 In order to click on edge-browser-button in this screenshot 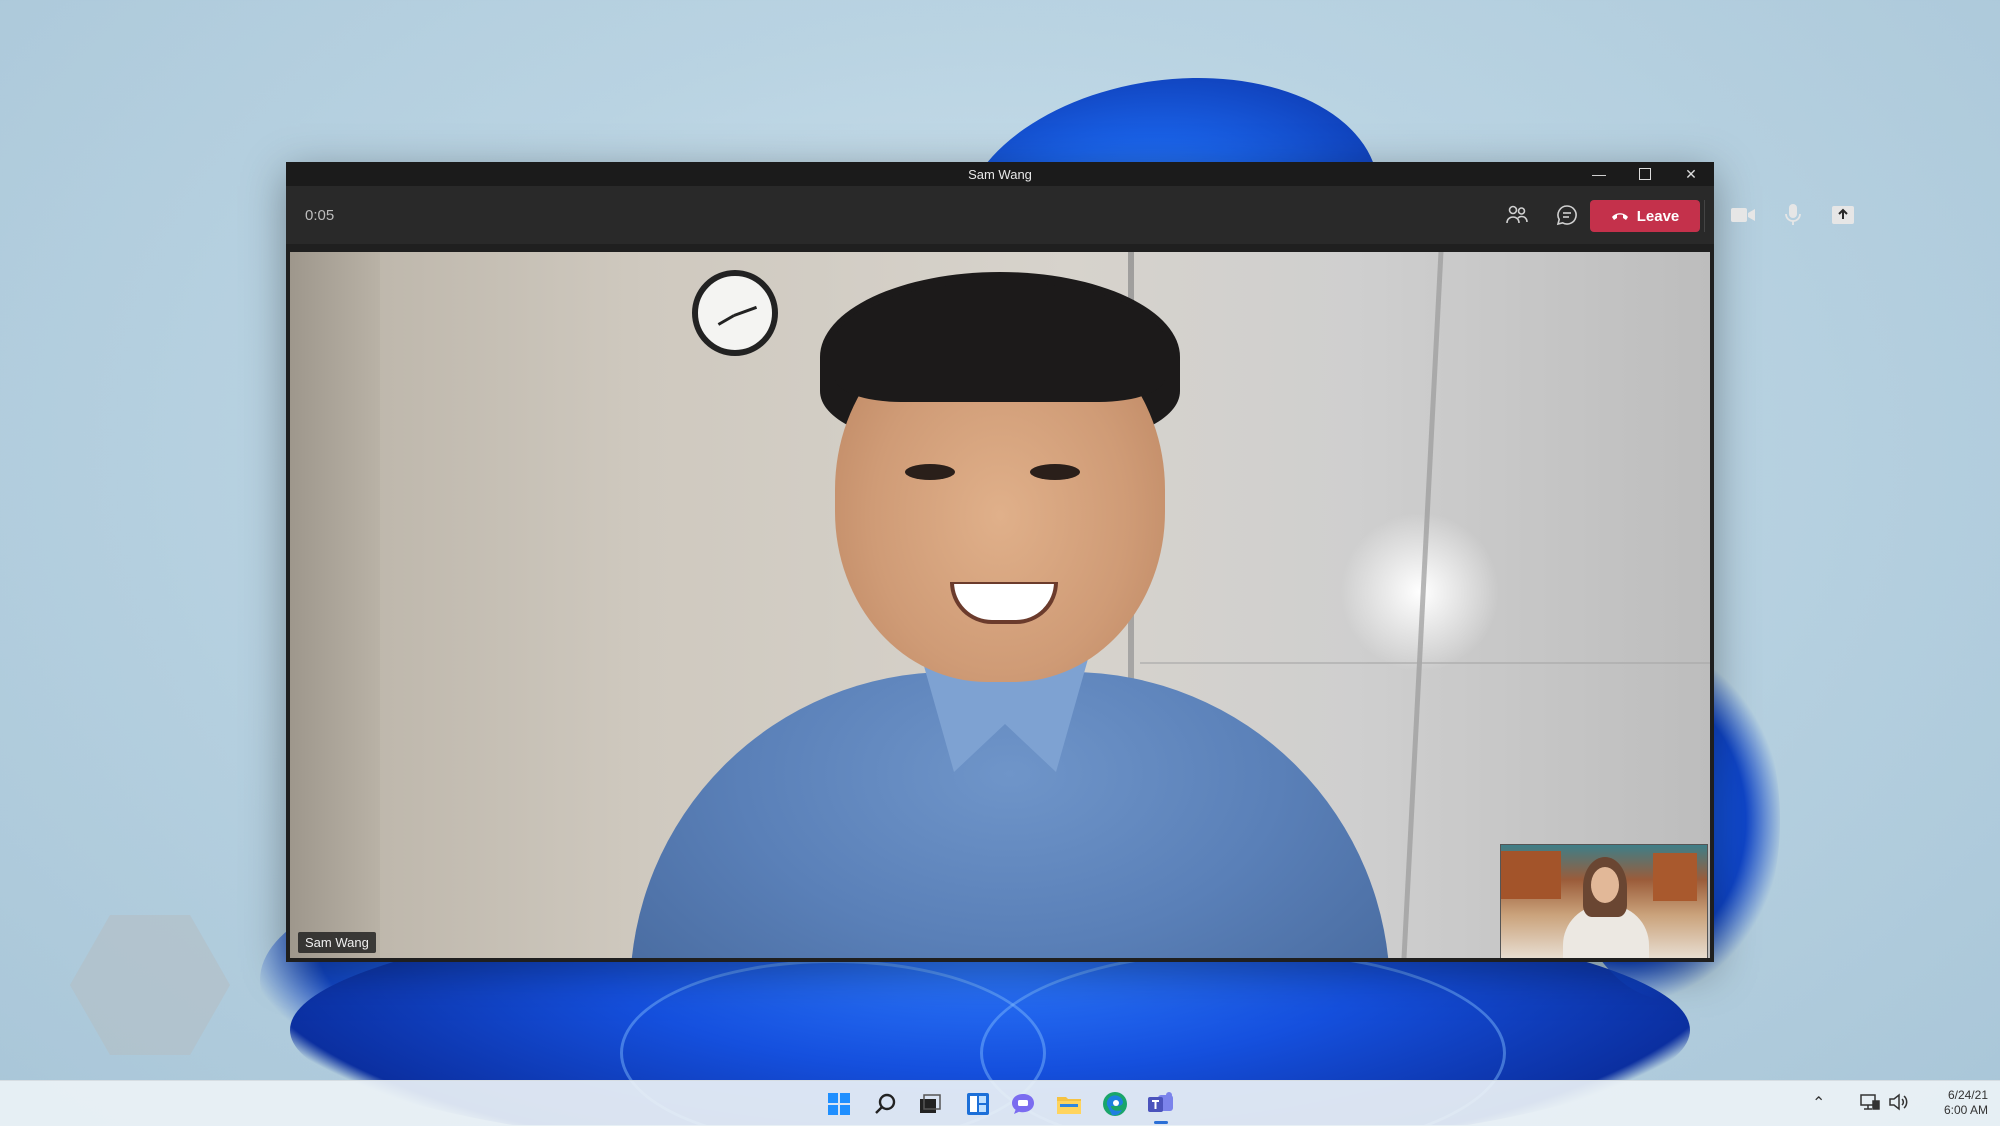, I will do `click(1115, 1104)`.